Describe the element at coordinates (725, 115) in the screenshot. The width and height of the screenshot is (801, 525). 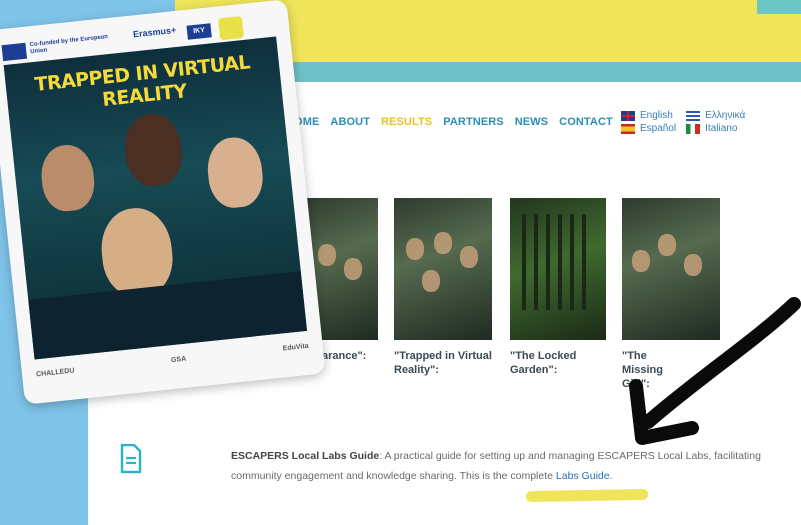
I see `lang-label: Ελληνικά` at that location.